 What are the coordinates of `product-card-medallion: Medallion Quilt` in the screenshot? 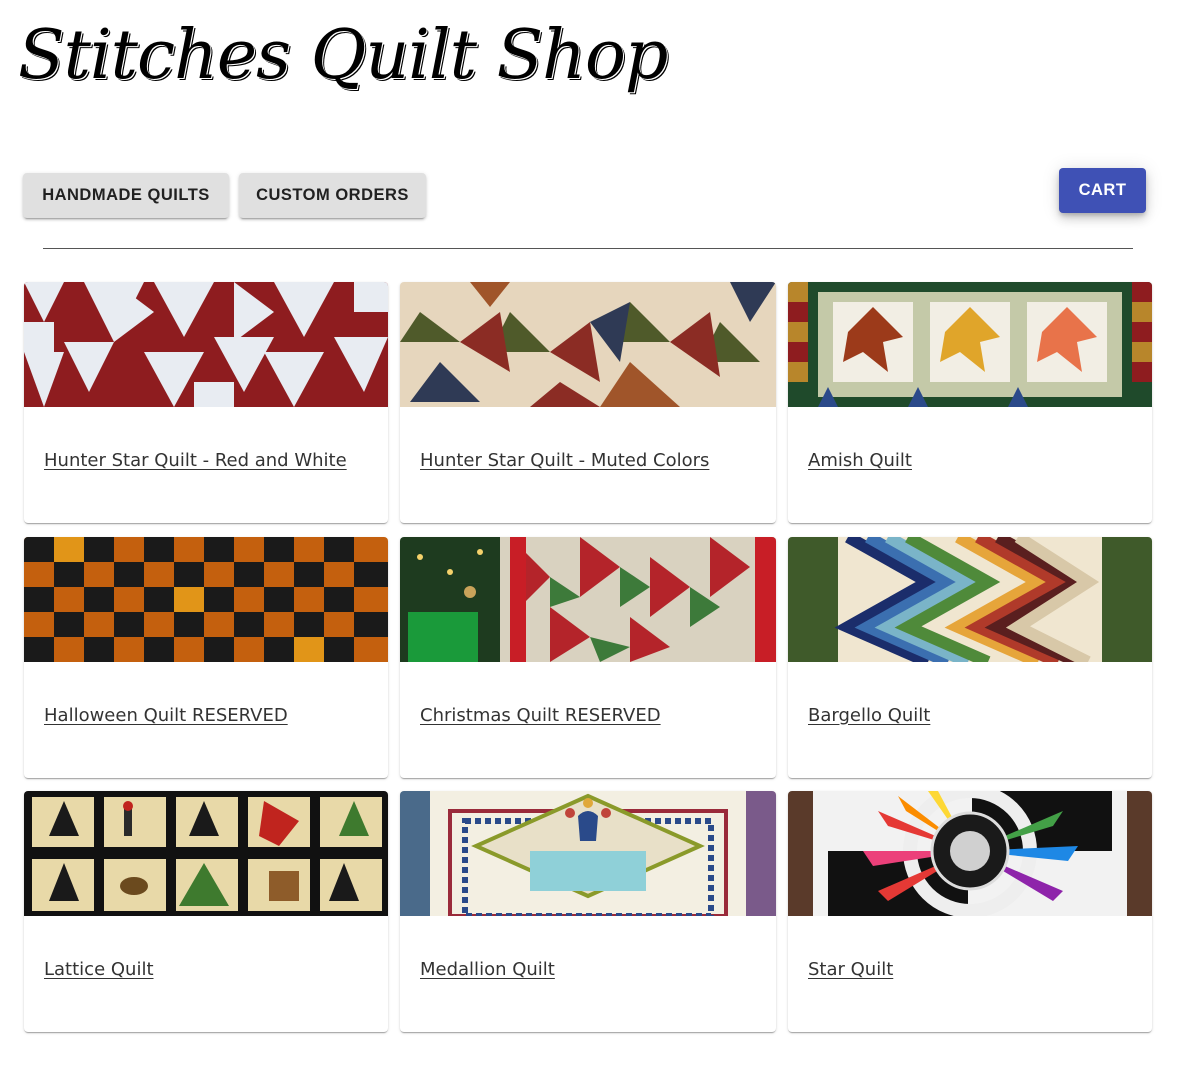 It's located at (588, 911).